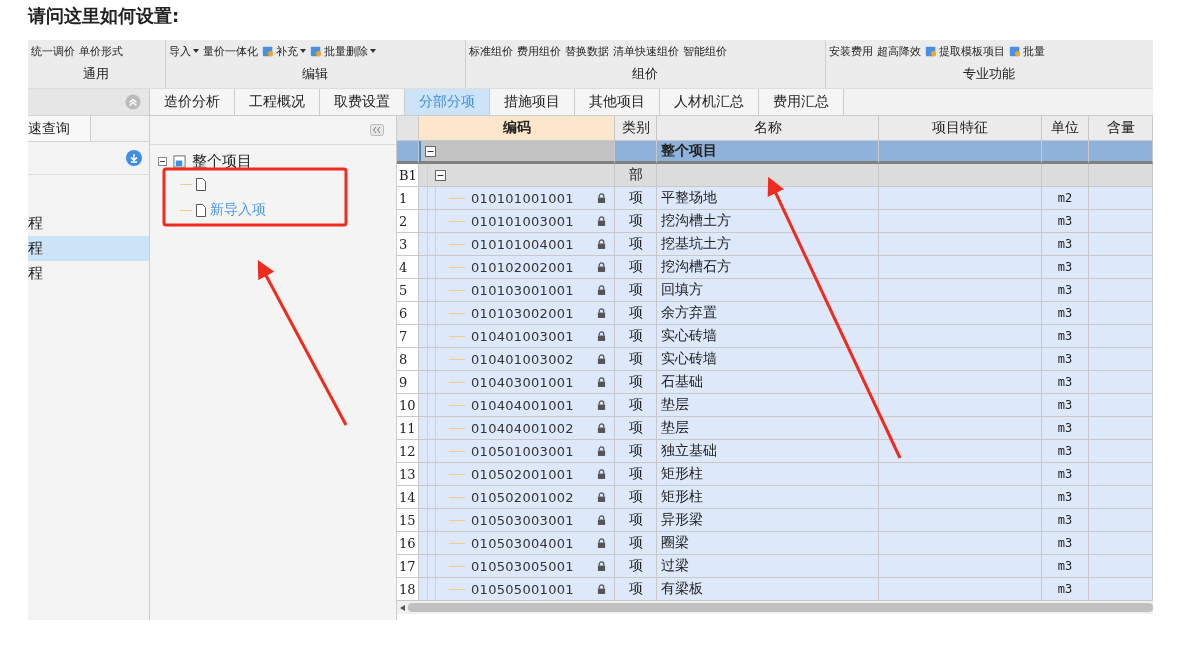 The image size is (1197, 663). Describe the element at coordinates (408, 175) in the screenshot. I see `row-number: B1` at that location.